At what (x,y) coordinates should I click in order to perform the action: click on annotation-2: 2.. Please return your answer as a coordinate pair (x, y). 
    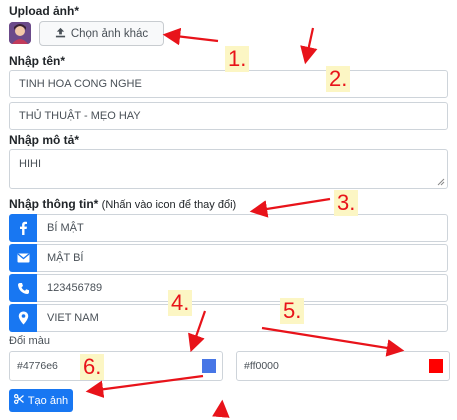
    Looking at the image, I should click on (338, 79).